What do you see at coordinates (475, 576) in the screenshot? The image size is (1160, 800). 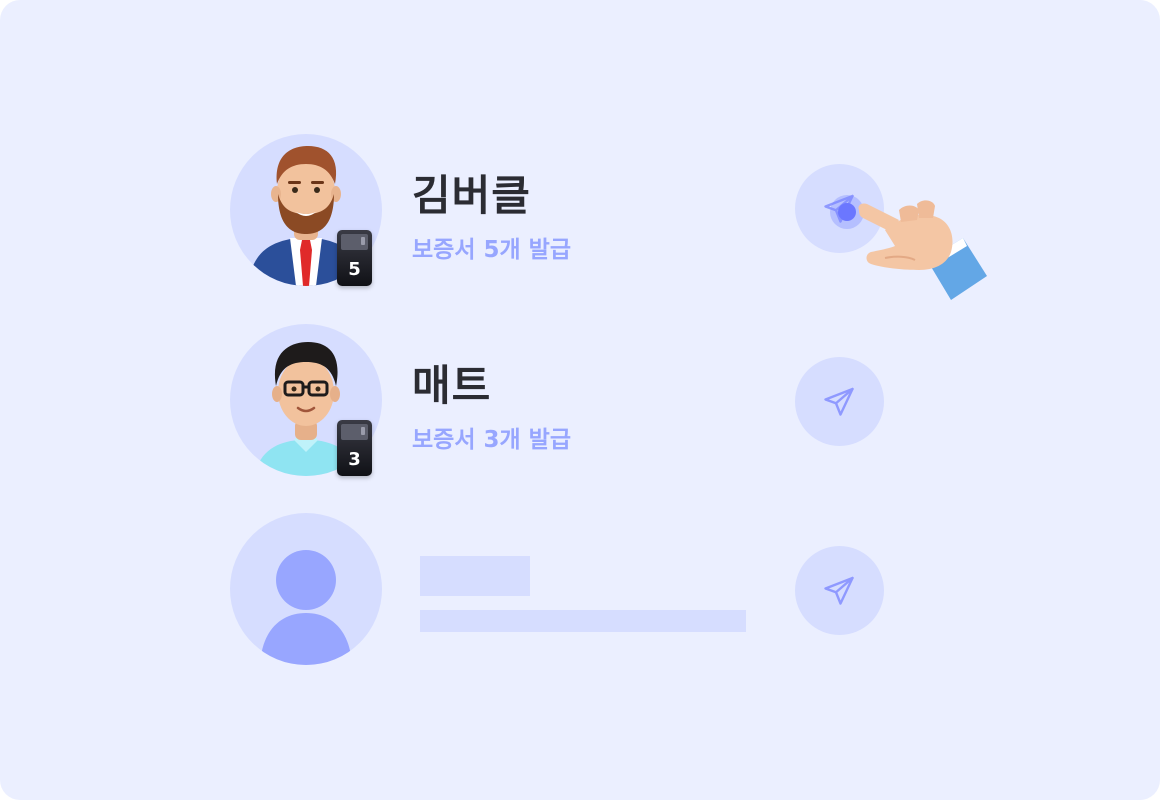 I see `name-skeleton` at bounding box center [475, 576].